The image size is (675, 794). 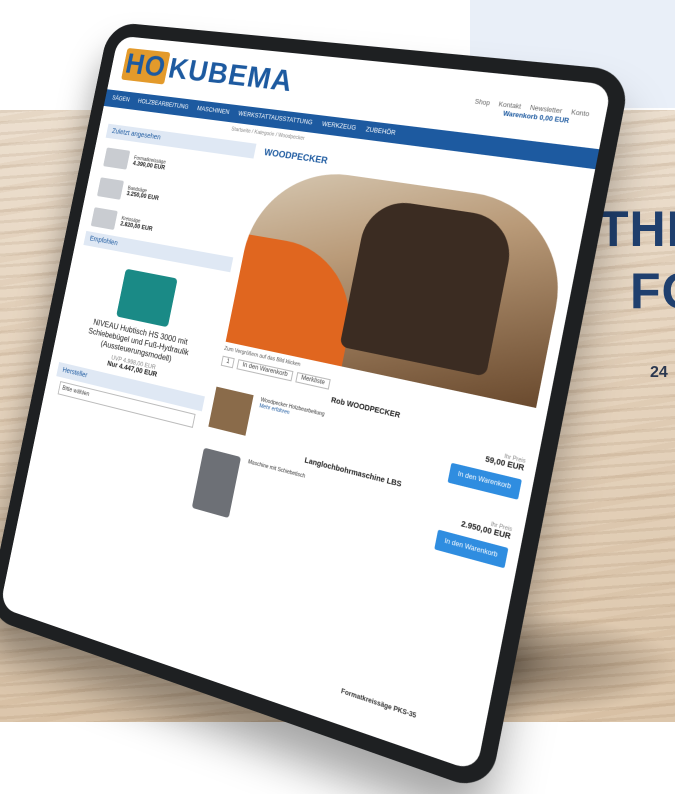 I want to click on quantity-field: 1, so click(x=228, y=362).